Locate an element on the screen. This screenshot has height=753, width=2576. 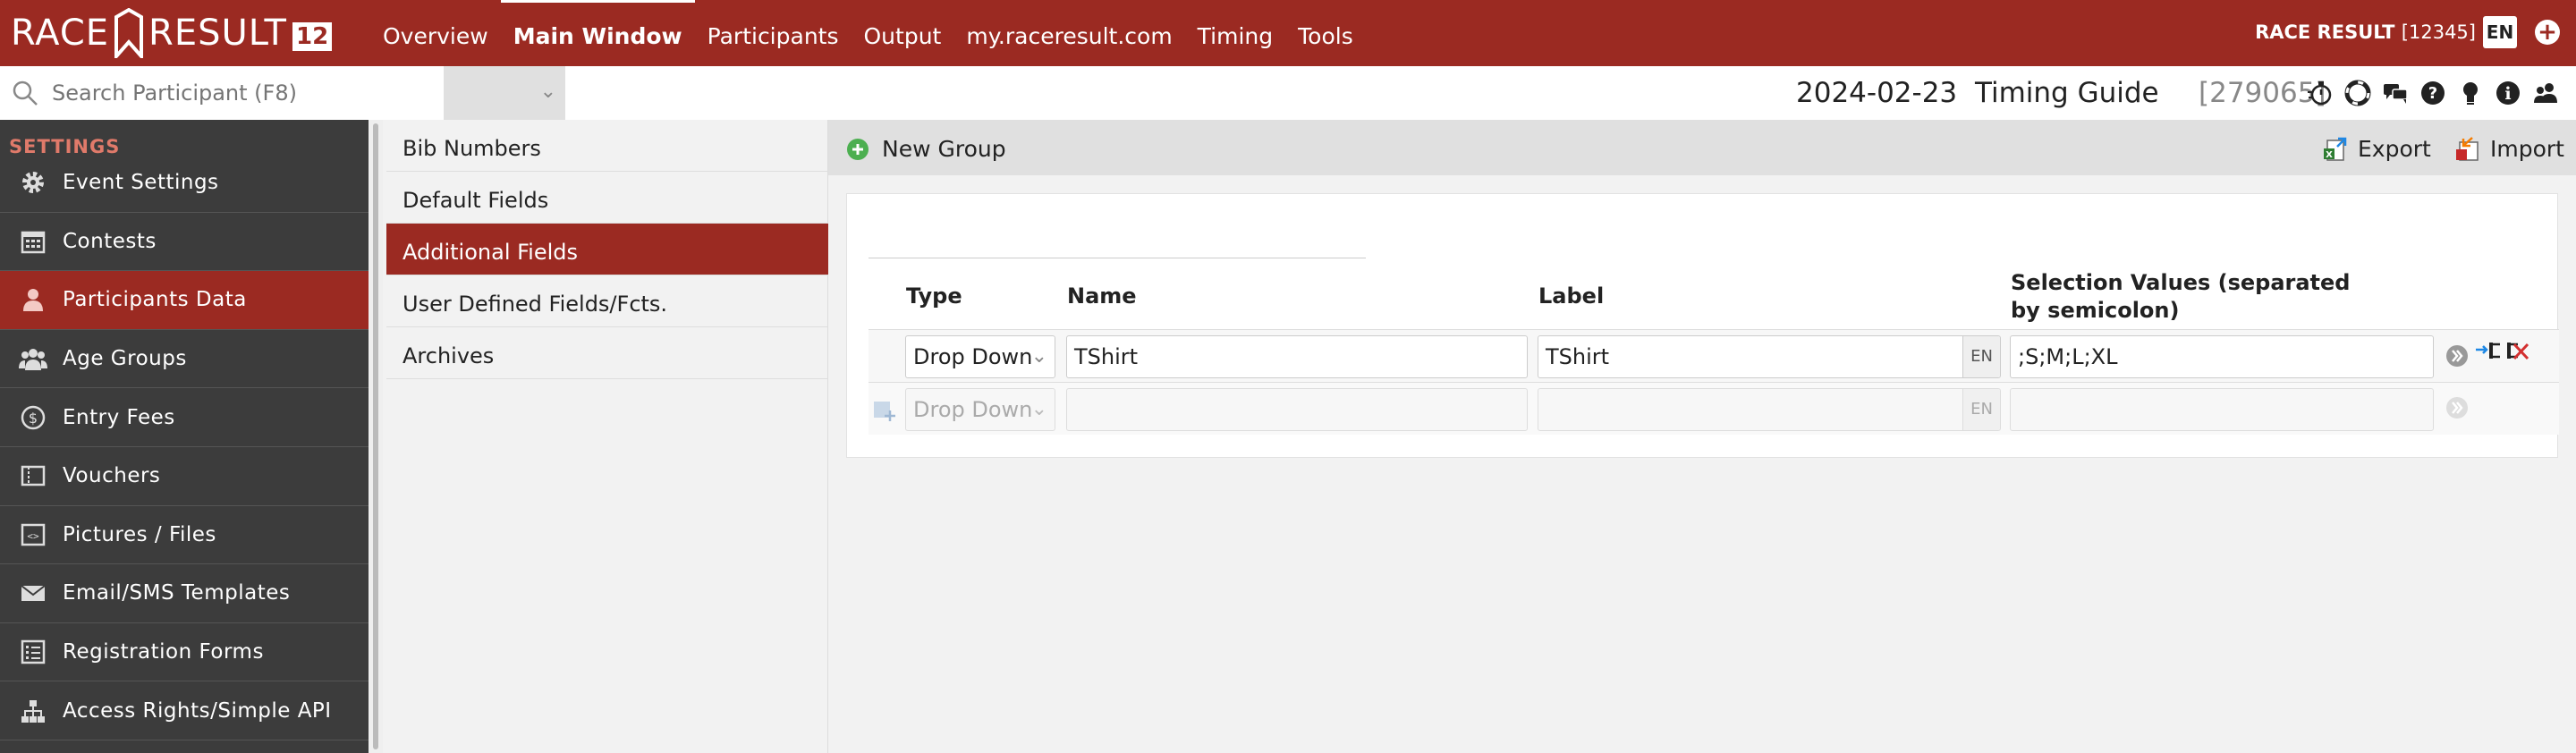
import-button: Import is located at coordinates (2509, 149).